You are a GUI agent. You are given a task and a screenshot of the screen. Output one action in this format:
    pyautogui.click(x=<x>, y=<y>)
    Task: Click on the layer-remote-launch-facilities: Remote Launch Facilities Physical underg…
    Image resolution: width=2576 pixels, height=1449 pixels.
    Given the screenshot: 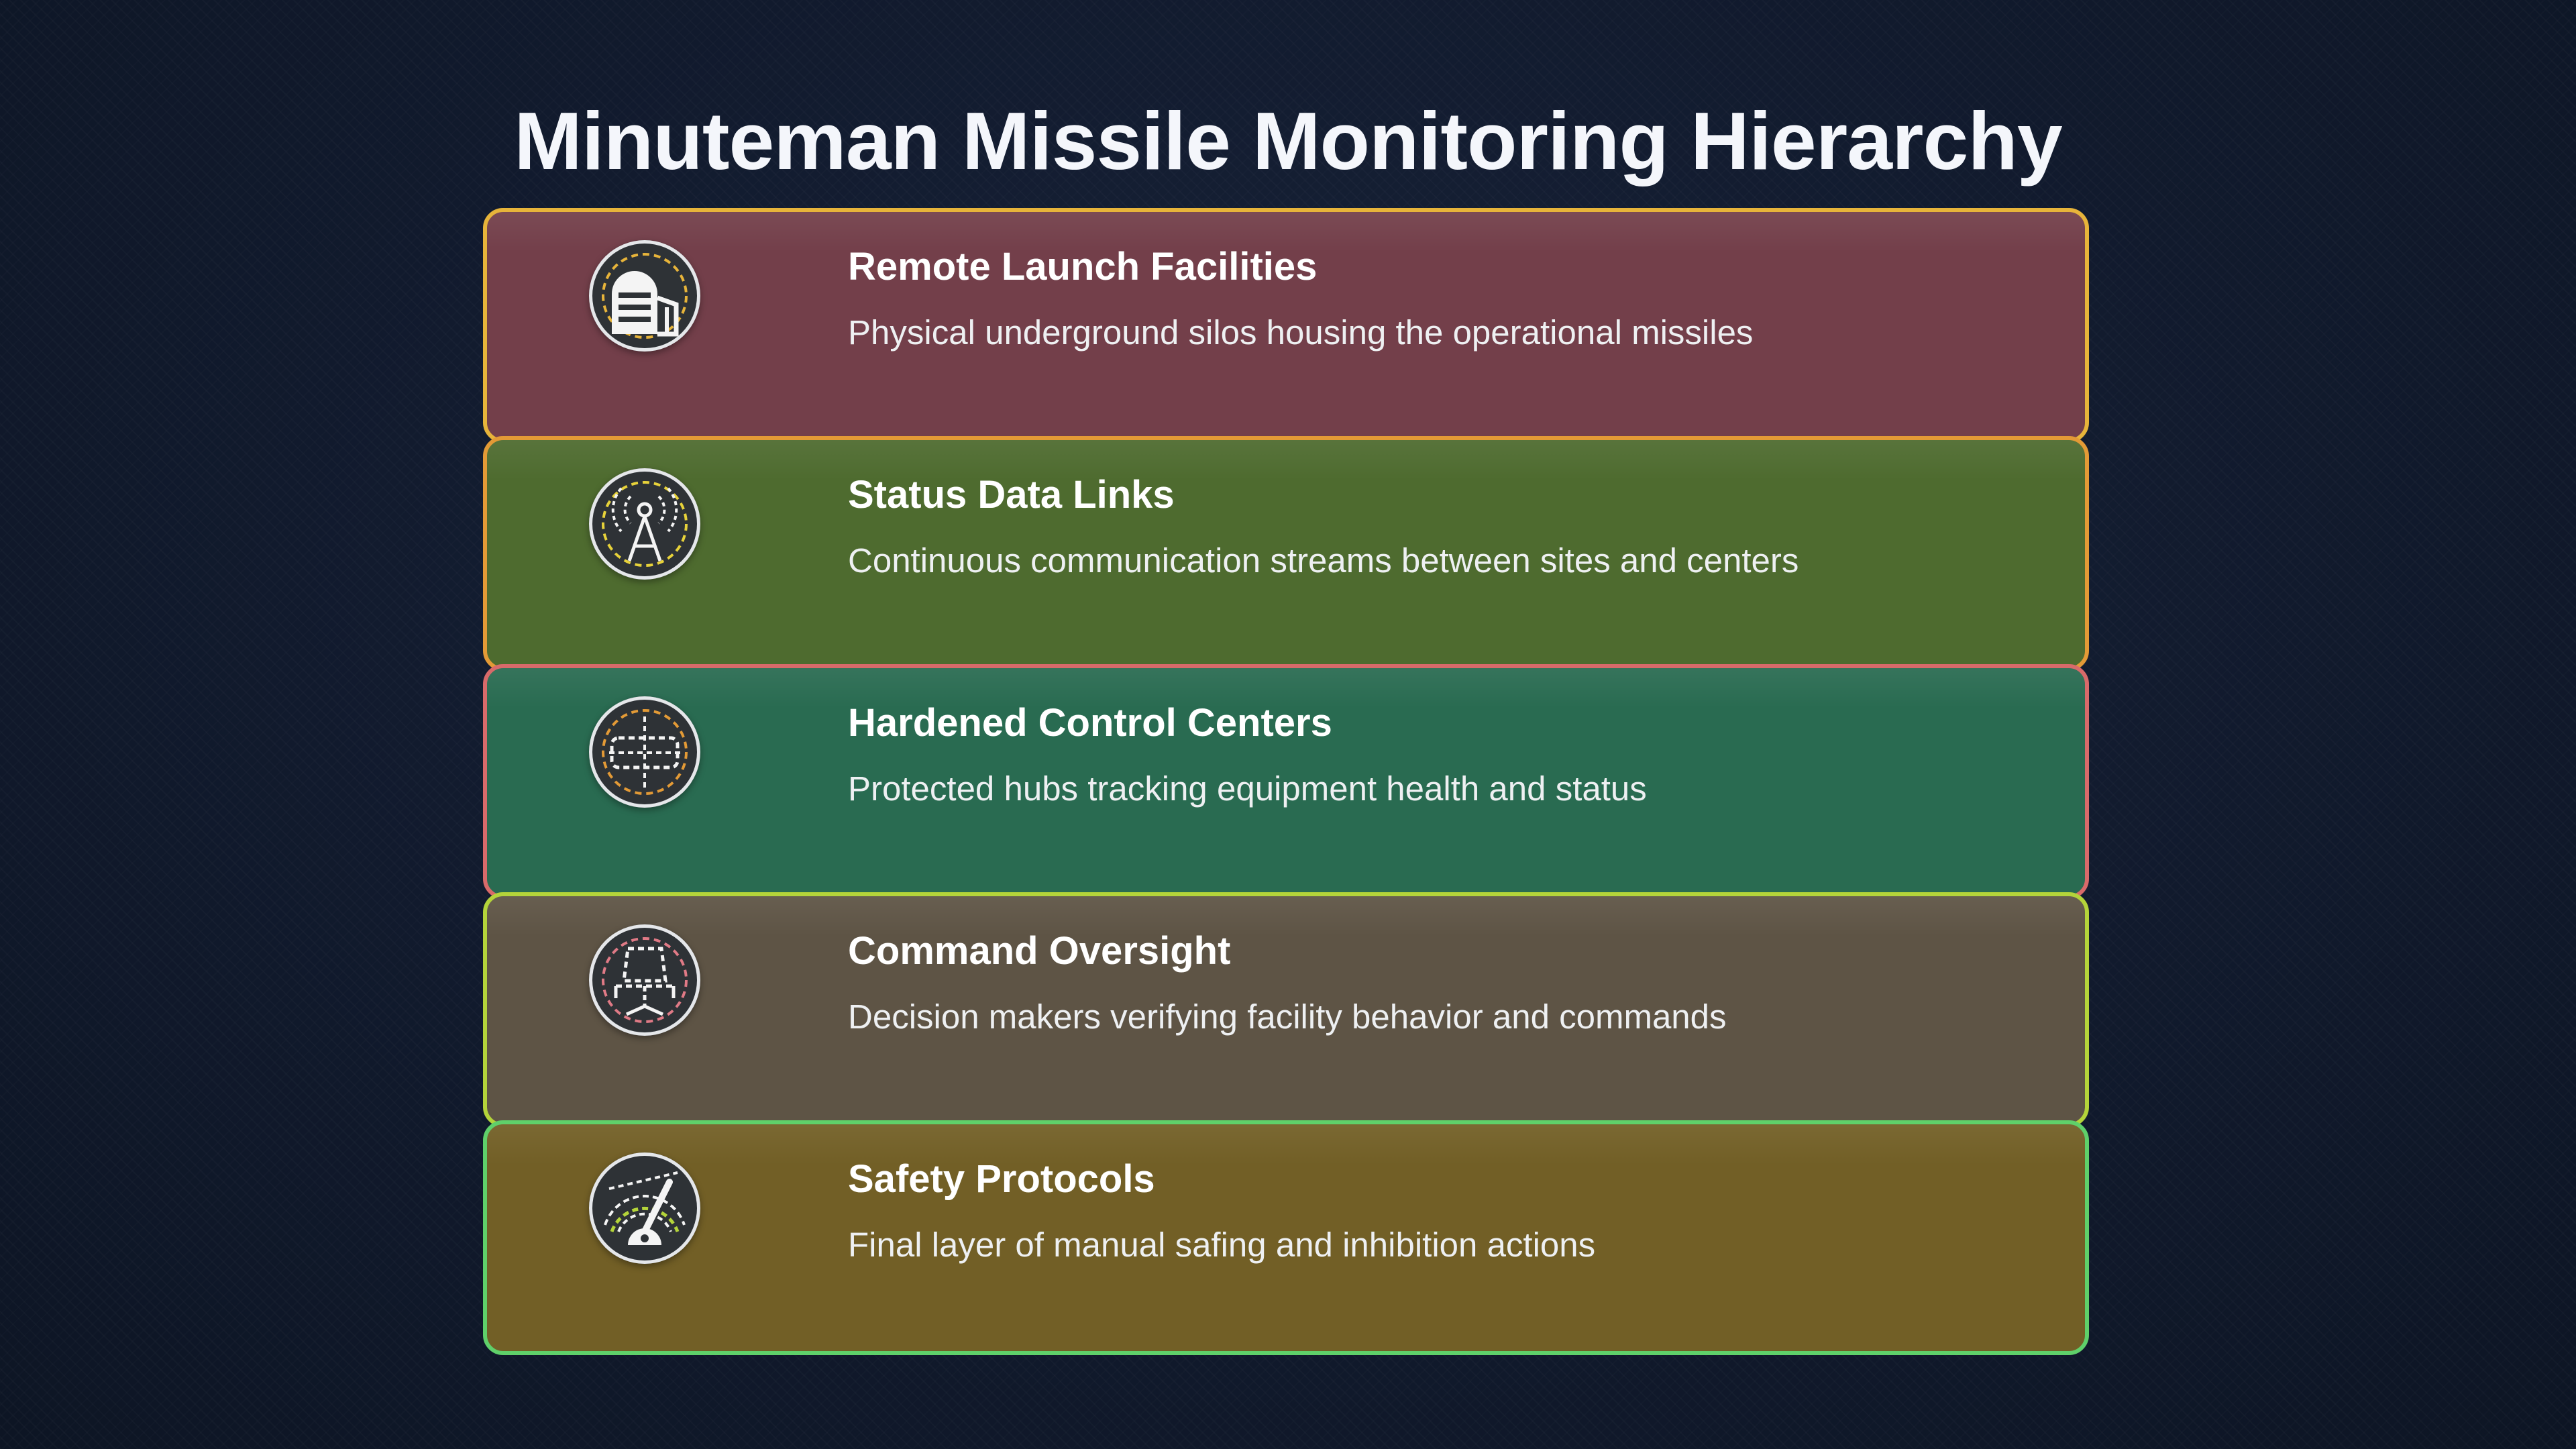 What is the action you would take?
    pyautogui.click(x=1286, y=325)
    